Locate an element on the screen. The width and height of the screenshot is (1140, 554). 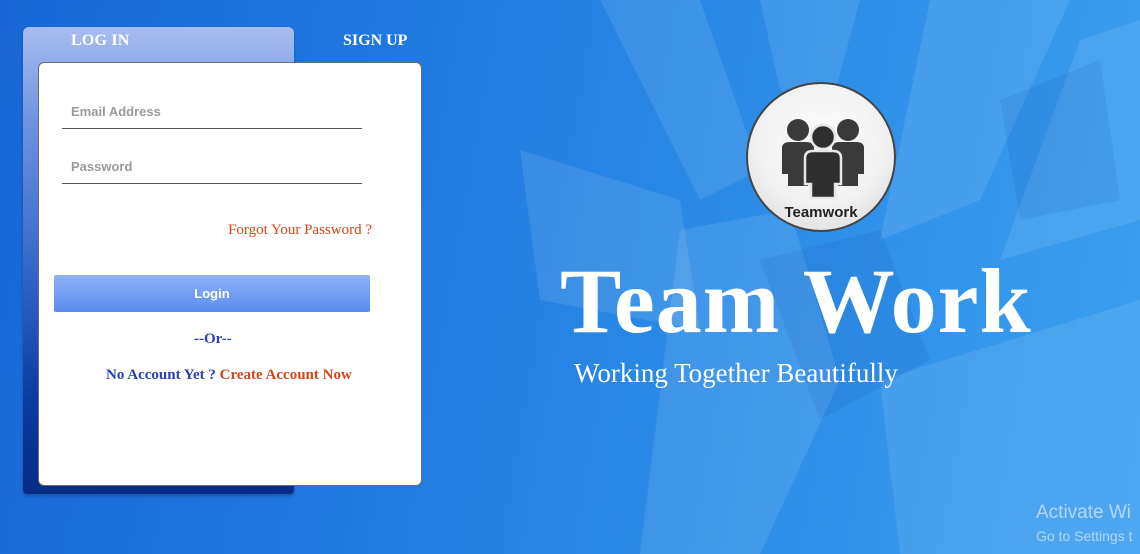
create-account-link: Create Account Now is located at coordinates (286, 375).